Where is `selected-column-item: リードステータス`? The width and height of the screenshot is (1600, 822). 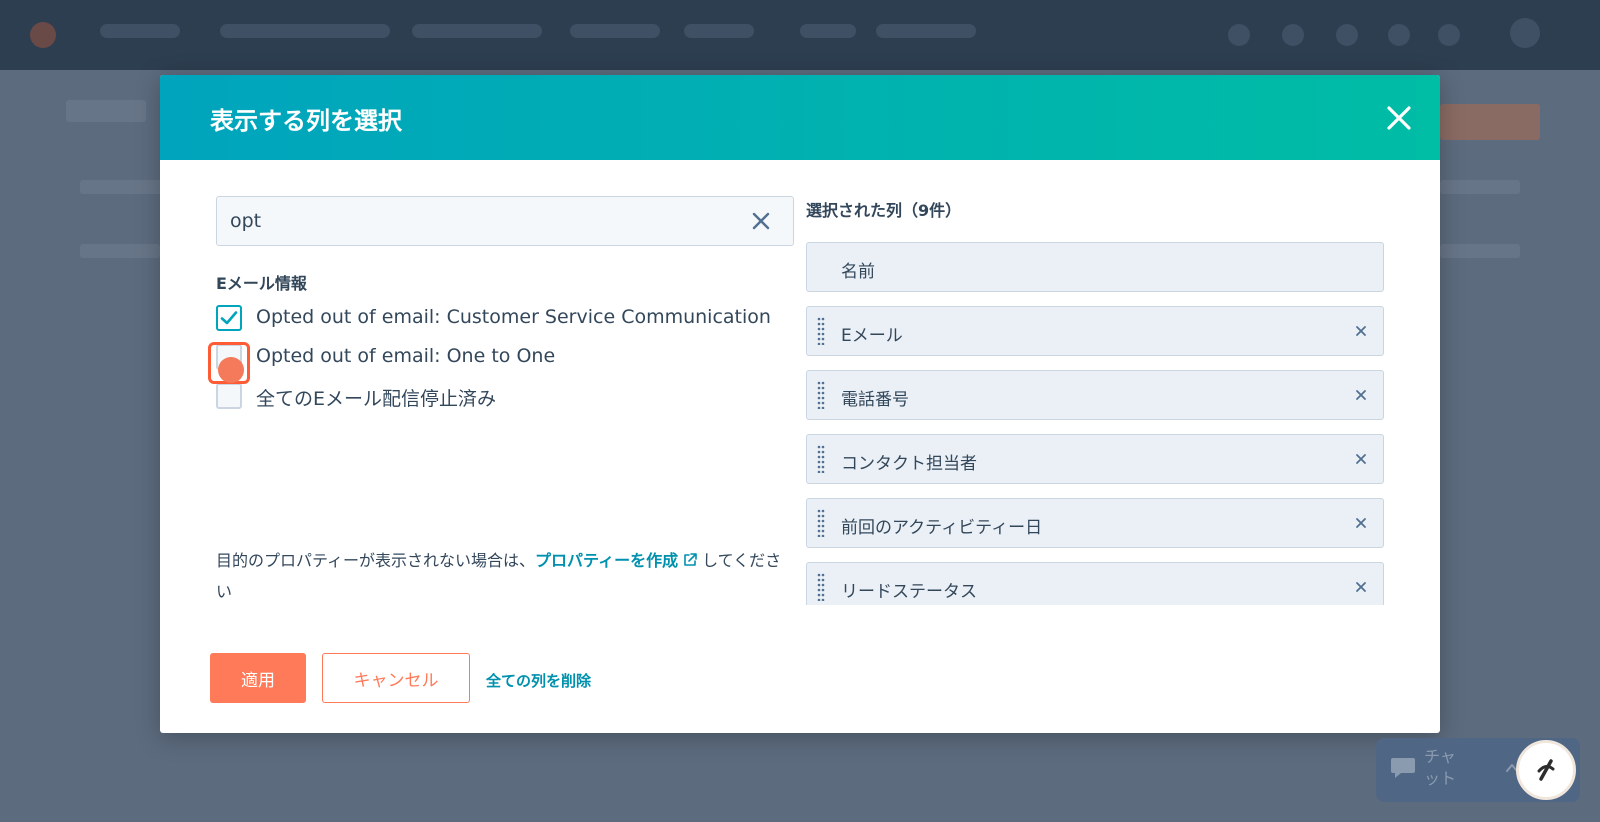
selected-column-item: リードステータス is located at coordinates (1095, 583).